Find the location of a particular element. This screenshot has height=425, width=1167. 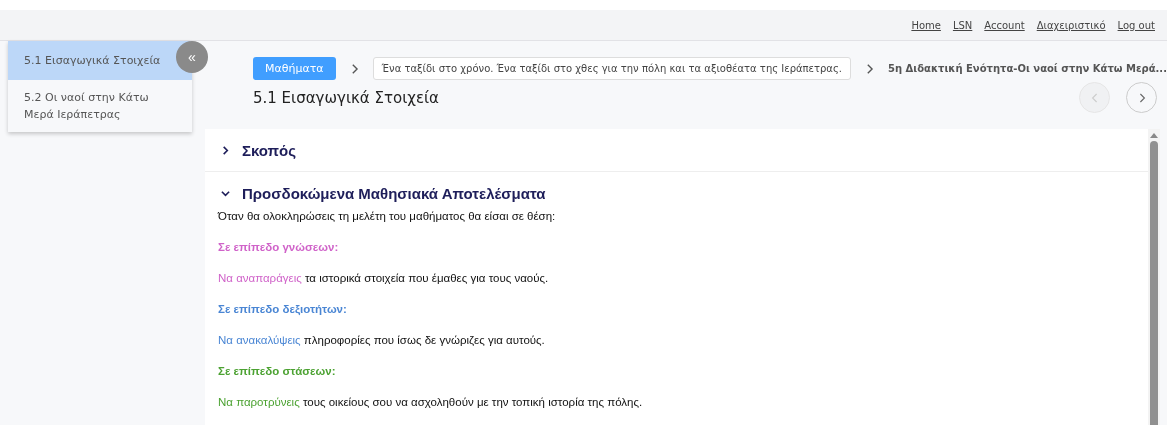

chevron-left-icon is located at coordinates (1094, 97).